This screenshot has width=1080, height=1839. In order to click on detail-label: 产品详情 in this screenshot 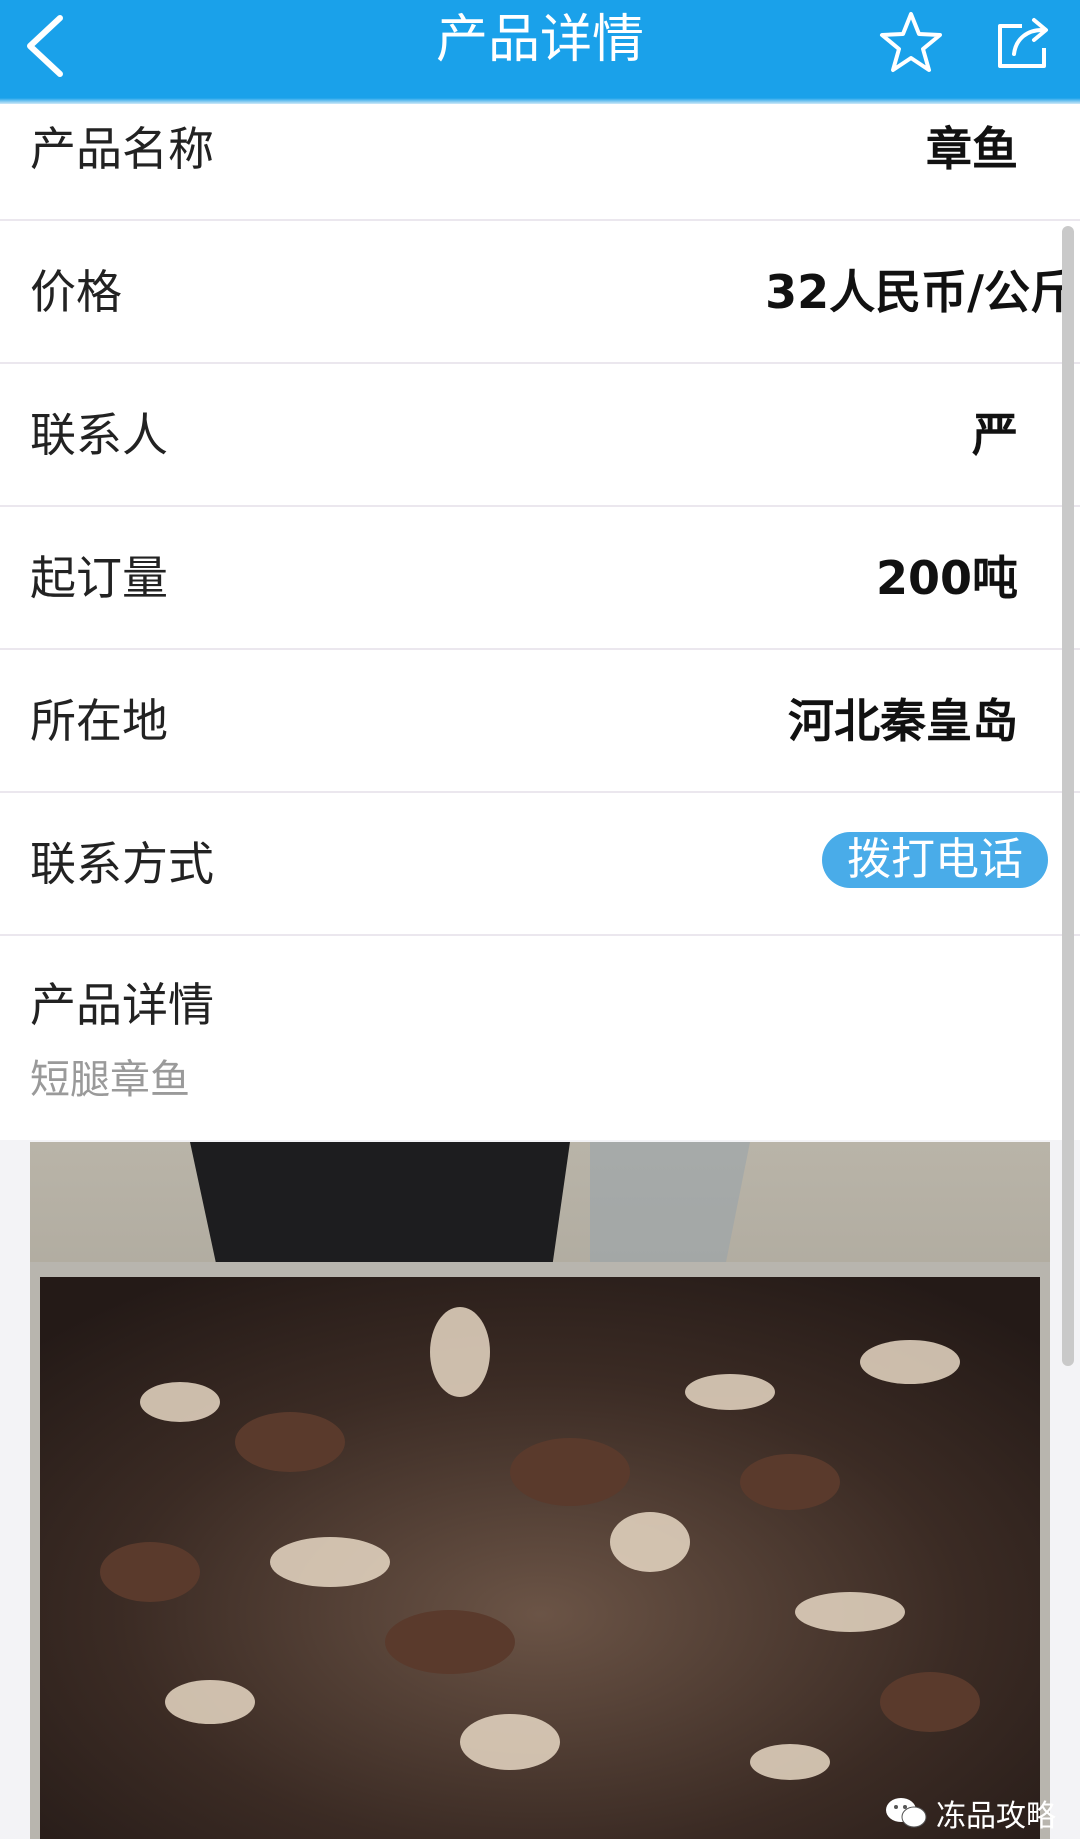, I will do `click(122, 1005)`.